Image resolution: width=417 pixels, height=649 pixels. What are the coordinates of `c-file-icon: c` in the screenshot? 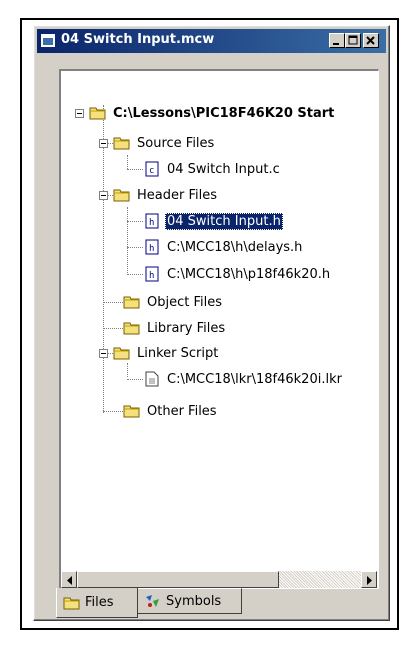 It's located at (152, 169).